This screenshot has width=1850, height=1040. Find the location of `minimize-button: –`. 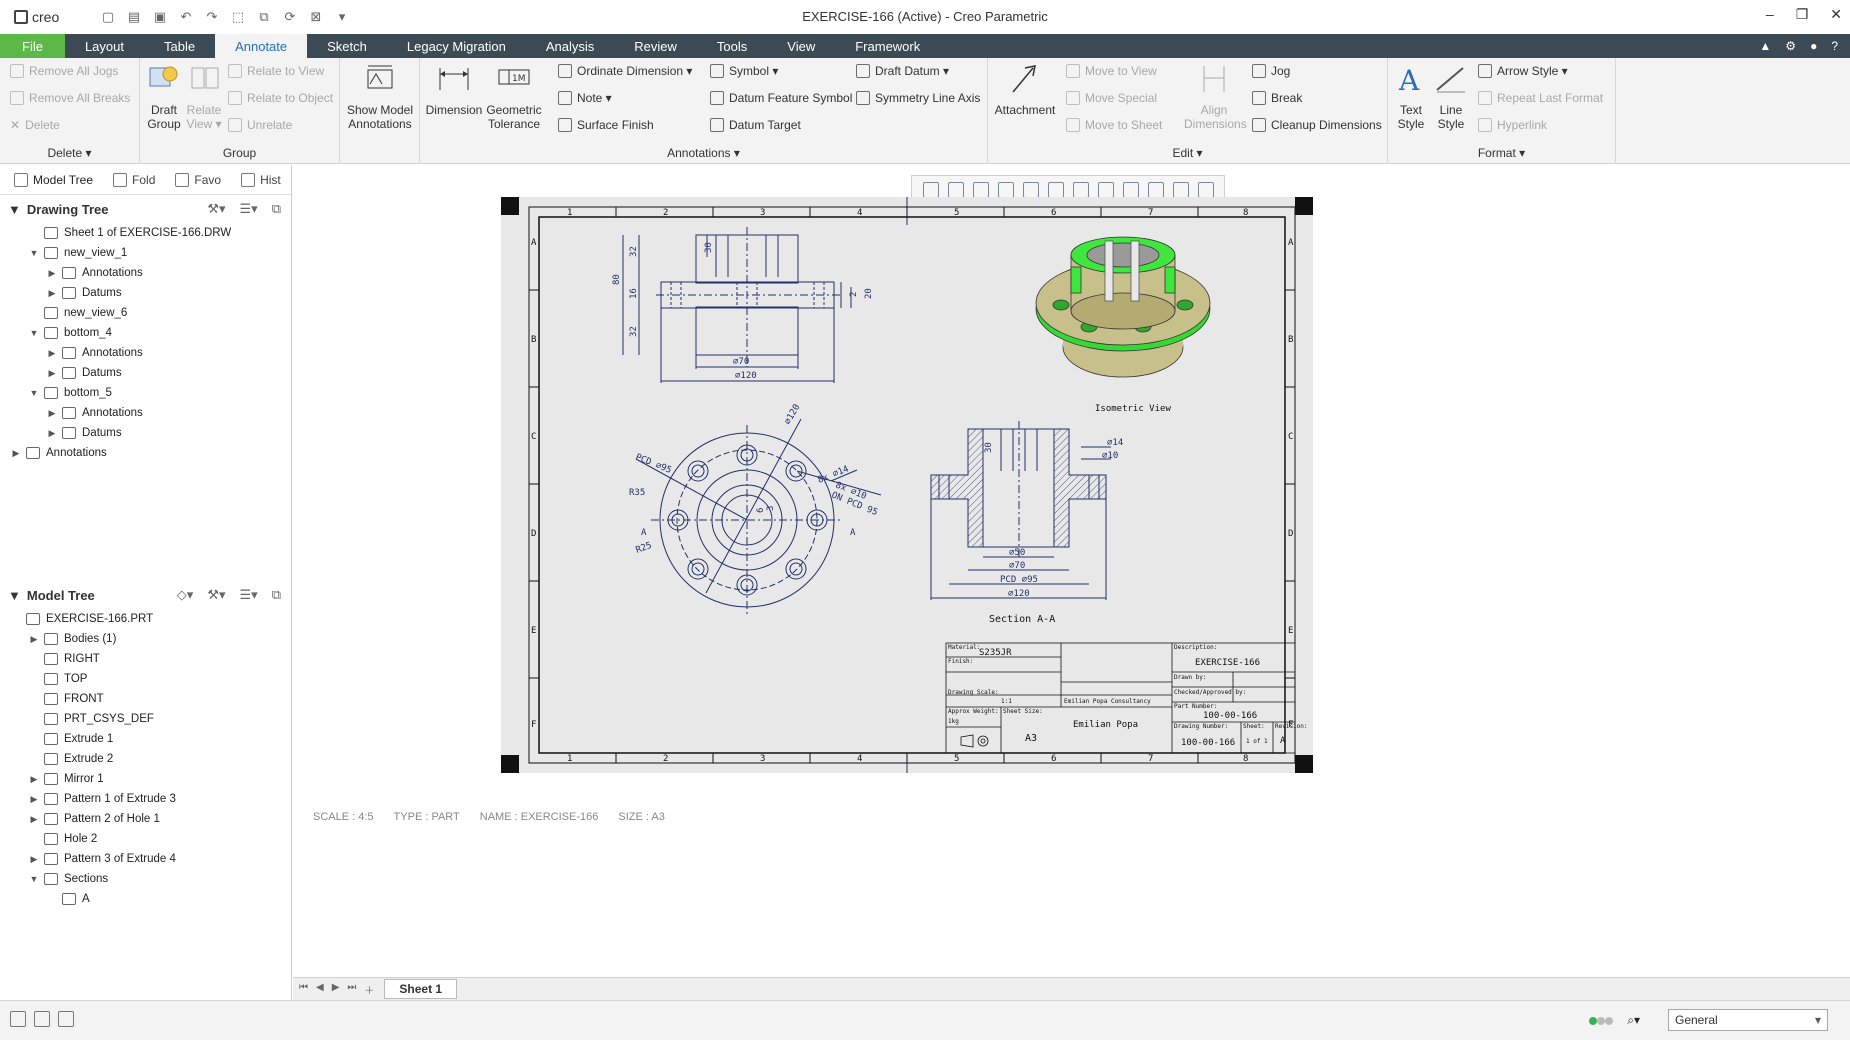

minimize-button: – is located at coordinates (1770, 14).